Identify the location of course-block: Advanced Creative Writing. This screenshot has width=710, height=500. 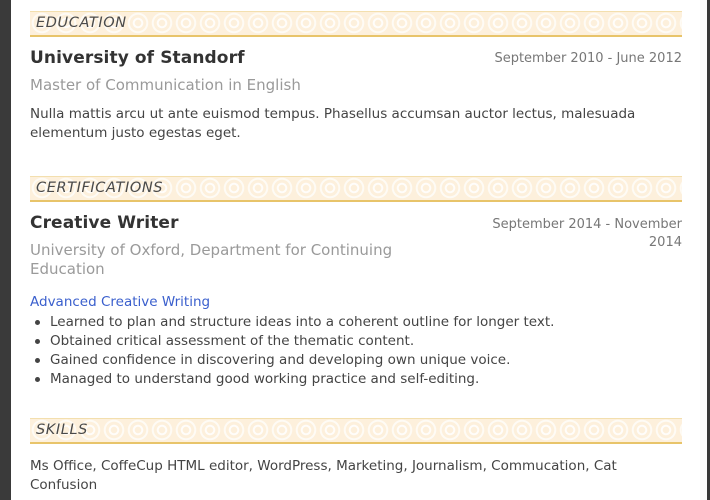
(356, 301).